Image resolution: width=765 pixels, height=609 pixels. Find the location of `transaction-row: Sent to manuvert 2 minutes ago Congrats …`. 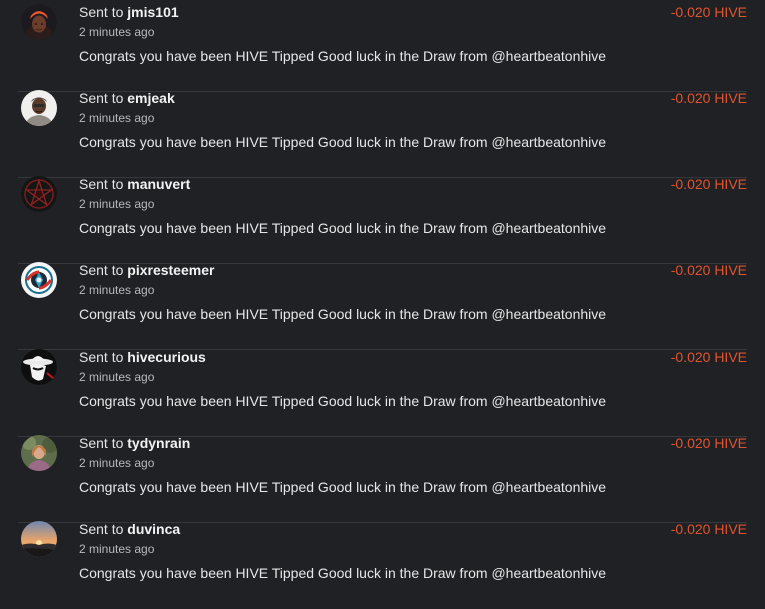

transaction-row: Sent to manuvert 2 minutes ago Congrats … is located at coordinates (382, 220).